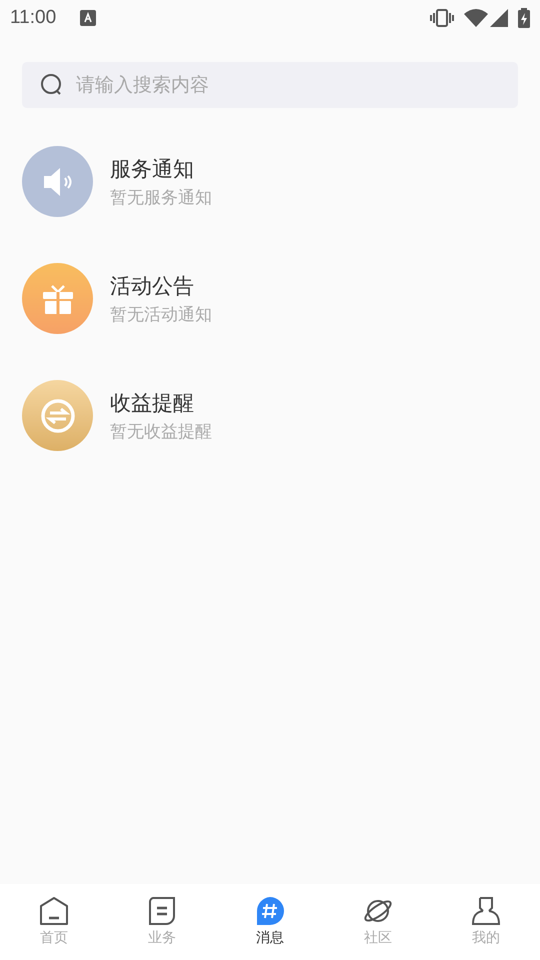  What do you see at coordinates (33, 18) in the screenshot?
I see `status-time: 11:00` at bounding box center [33, 18].